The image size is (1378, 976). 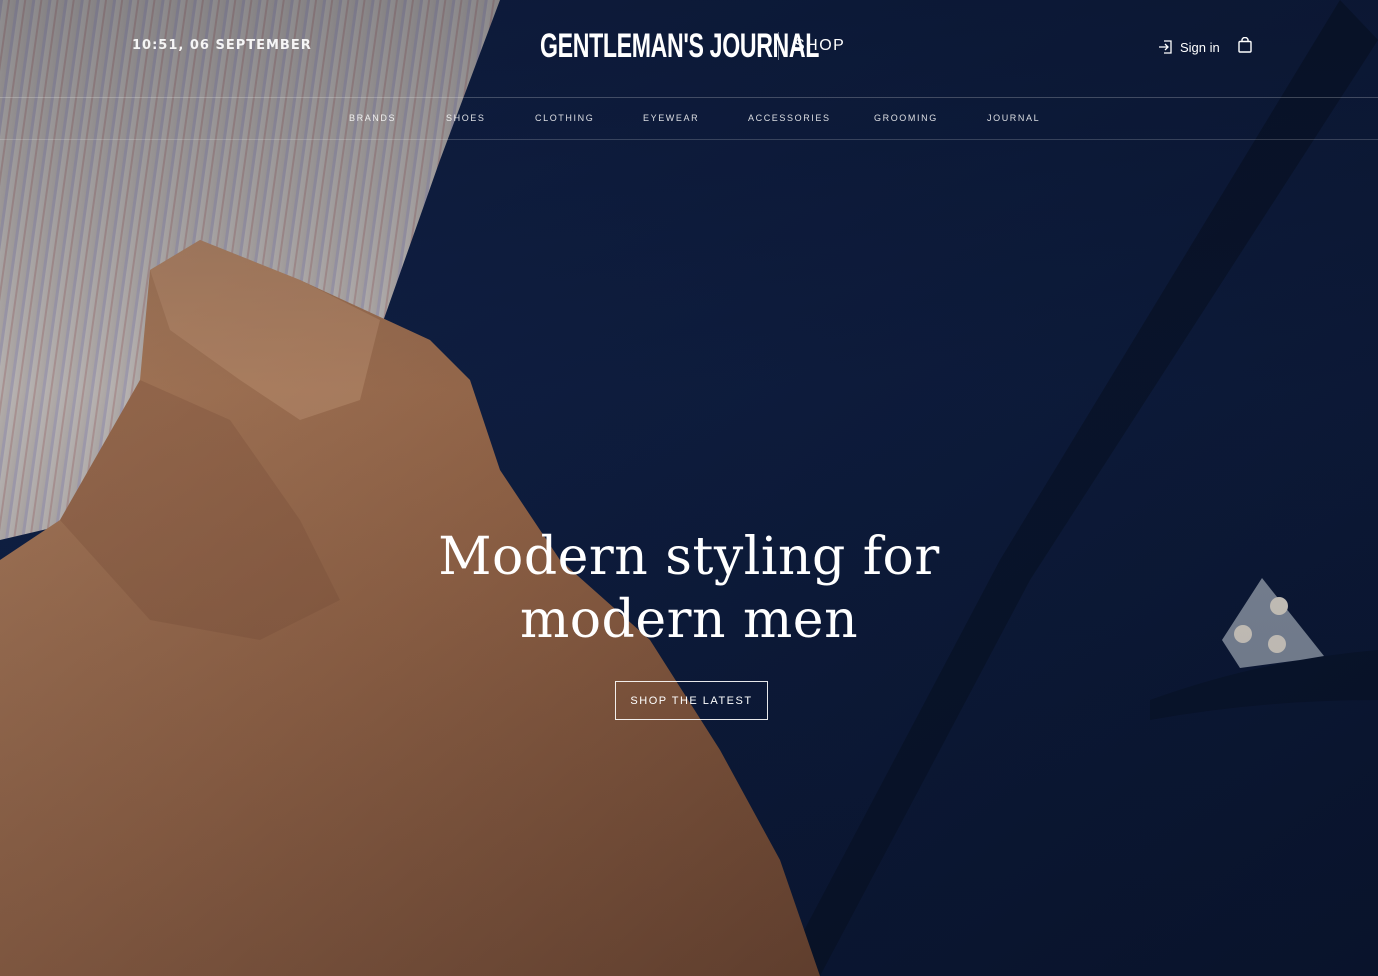 I want to click on shop-the-latest-button: SHOP THE LATEST, so click(x=691, y=700).